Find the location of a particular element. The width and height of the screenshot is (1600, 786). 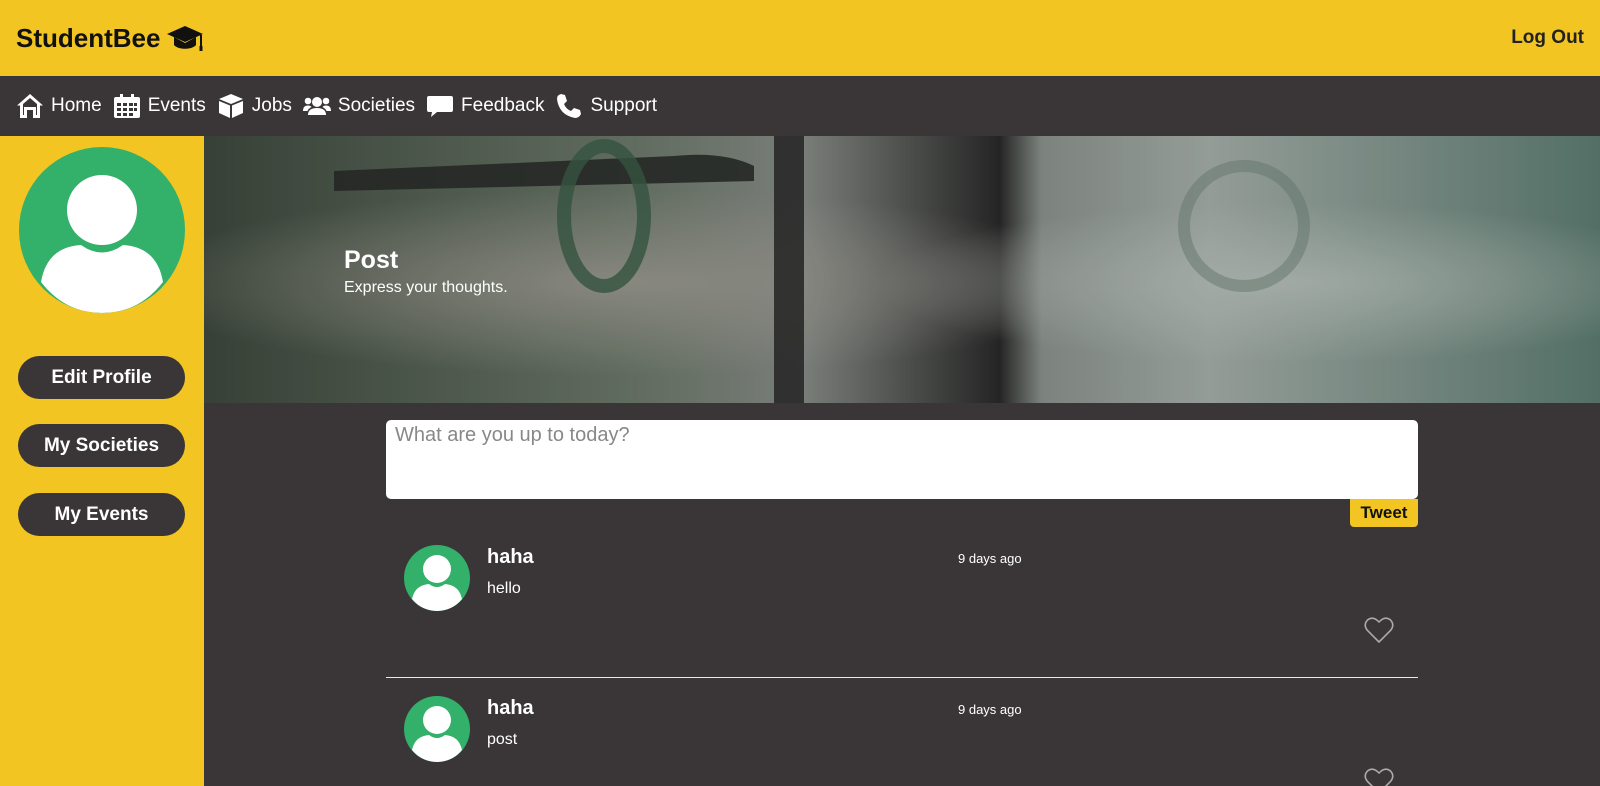

tweet-button: Tweet is located at coordinates (1384, 513).